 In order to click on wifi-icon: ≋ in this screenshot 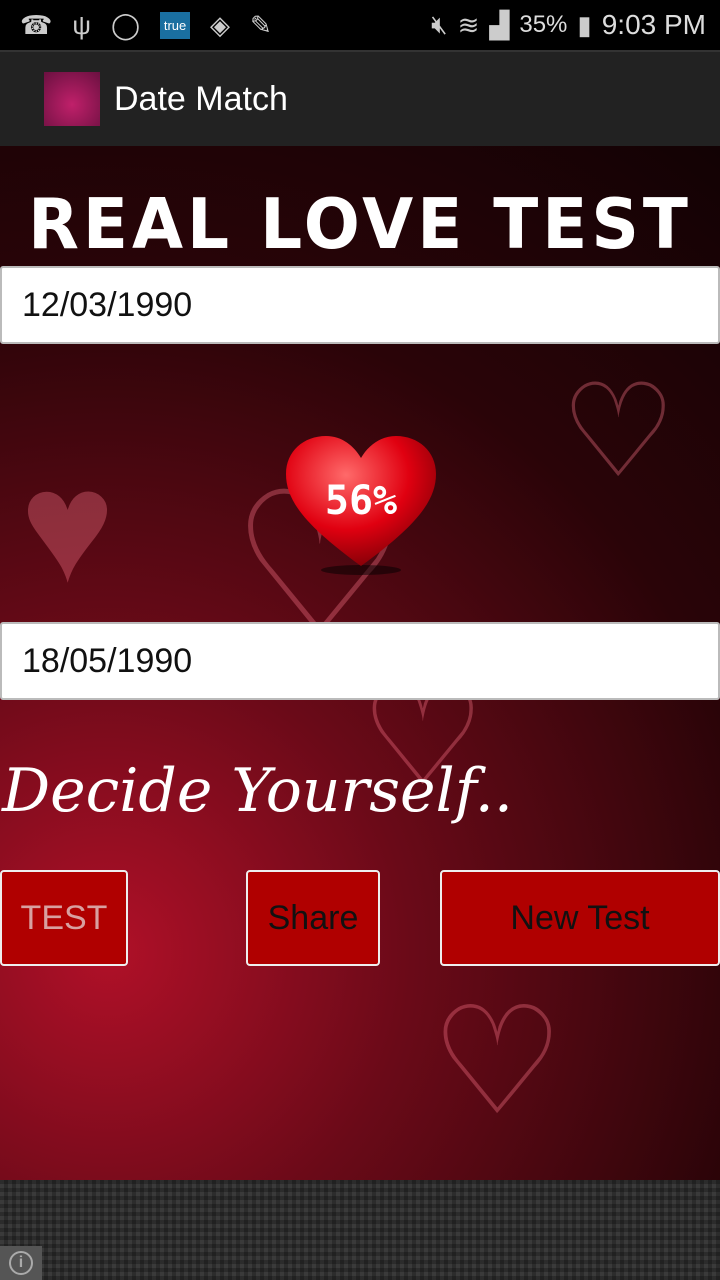, I will do `click(468, 24)`.